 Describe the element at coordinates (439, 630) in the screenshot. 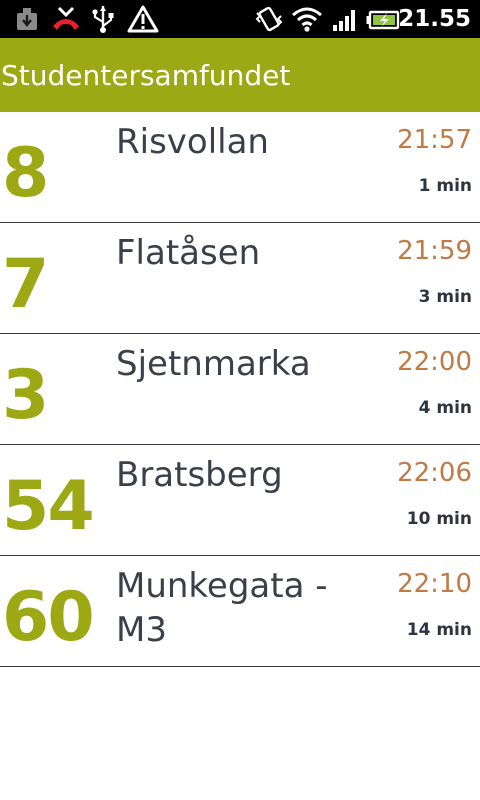

I see `minutes-until: 14 min` at that location.